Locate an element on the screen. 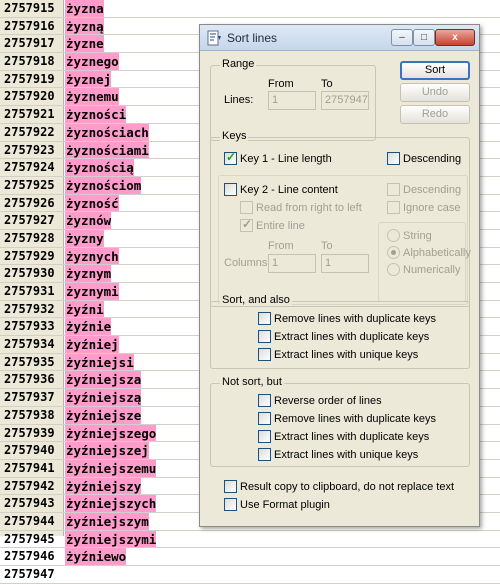  line-number: 2757929 is located at coordinates (29, 255).